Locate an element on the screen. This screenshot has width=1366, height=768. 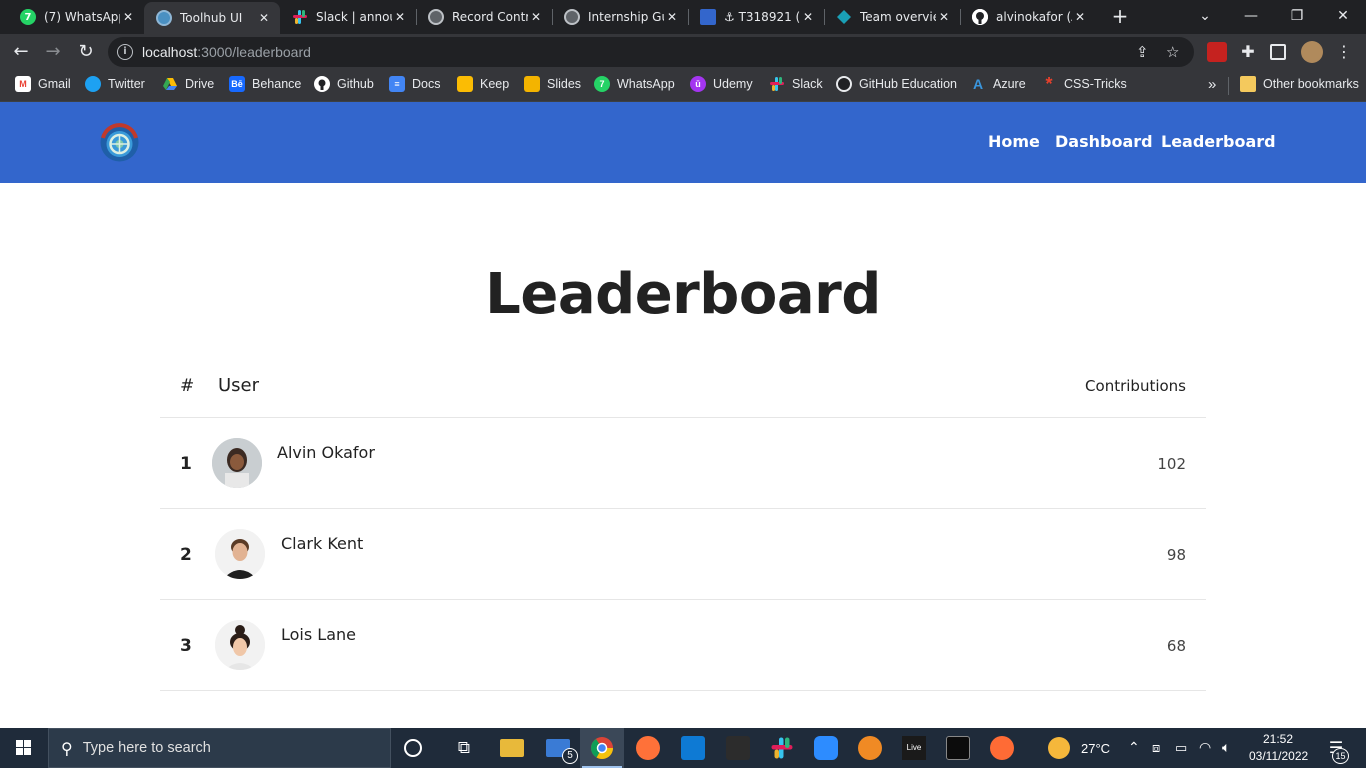
tab-github-profile: alvinokafor (A ✕ is located at coordinates (1028, 17).